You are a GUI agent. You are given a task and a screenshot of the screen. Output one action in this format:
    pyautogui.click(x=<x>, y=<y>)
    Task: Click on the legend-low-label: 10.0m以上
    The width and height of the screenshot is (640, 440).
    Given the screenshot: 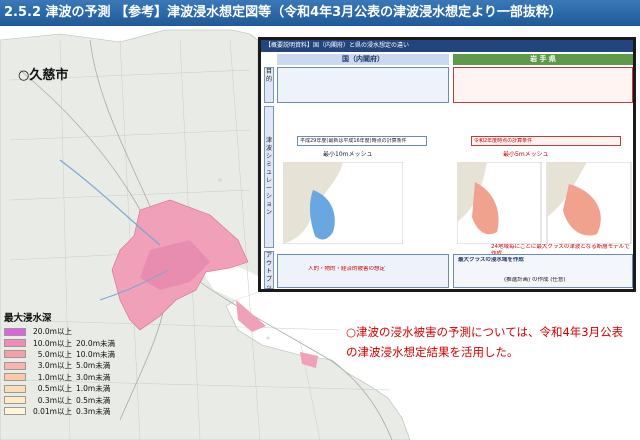 What is the action you would take?
    pyautogui.click(x=52, y=343)
    